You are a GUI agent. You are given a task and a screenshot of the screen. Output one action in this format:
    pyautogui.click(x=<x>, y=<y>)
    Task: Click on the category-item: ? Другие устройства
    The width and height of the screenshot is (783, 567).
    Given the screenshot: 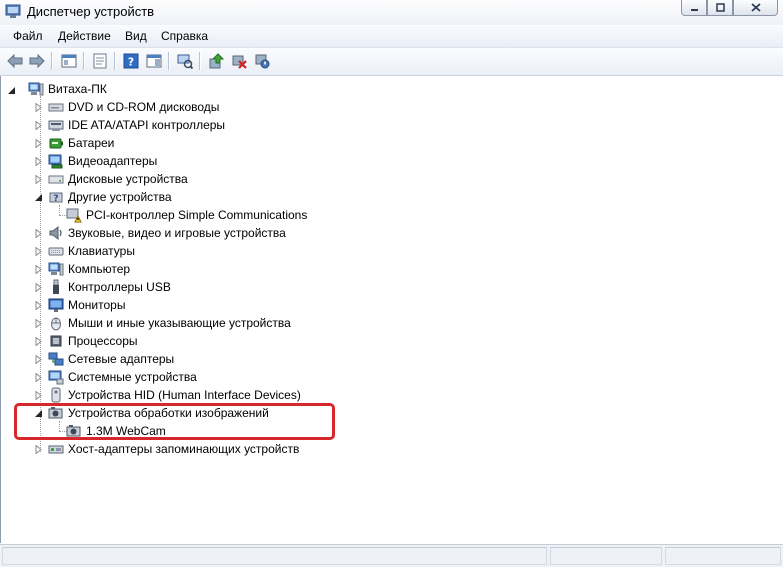 What is the action you would take?
    pyautogui.click(x=110, y=197)
    